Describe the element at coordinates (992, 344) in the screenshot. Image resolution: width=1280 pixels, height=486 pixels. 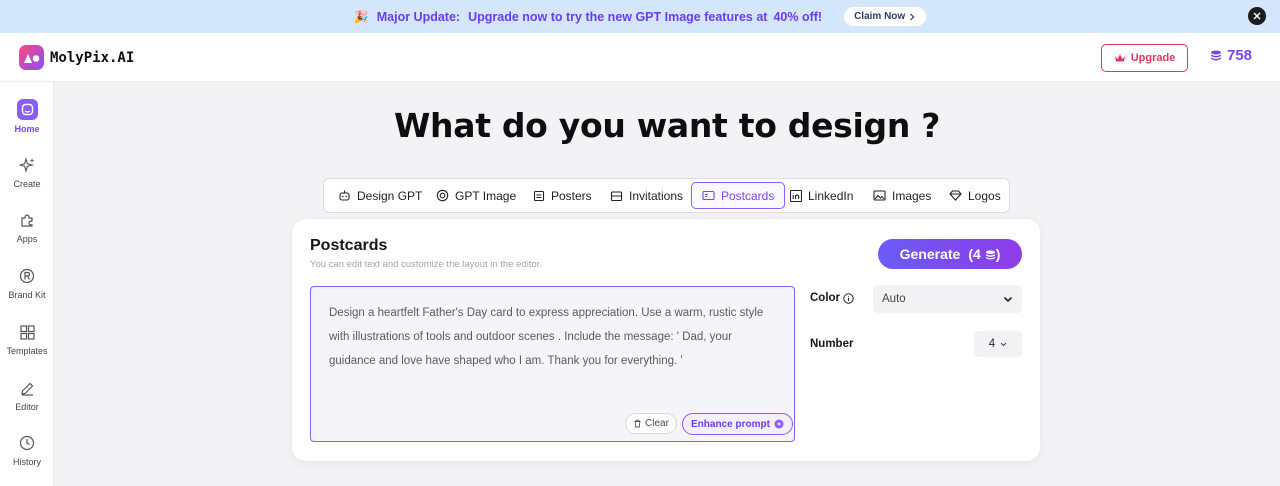
I see `number-value: 4` at that location.